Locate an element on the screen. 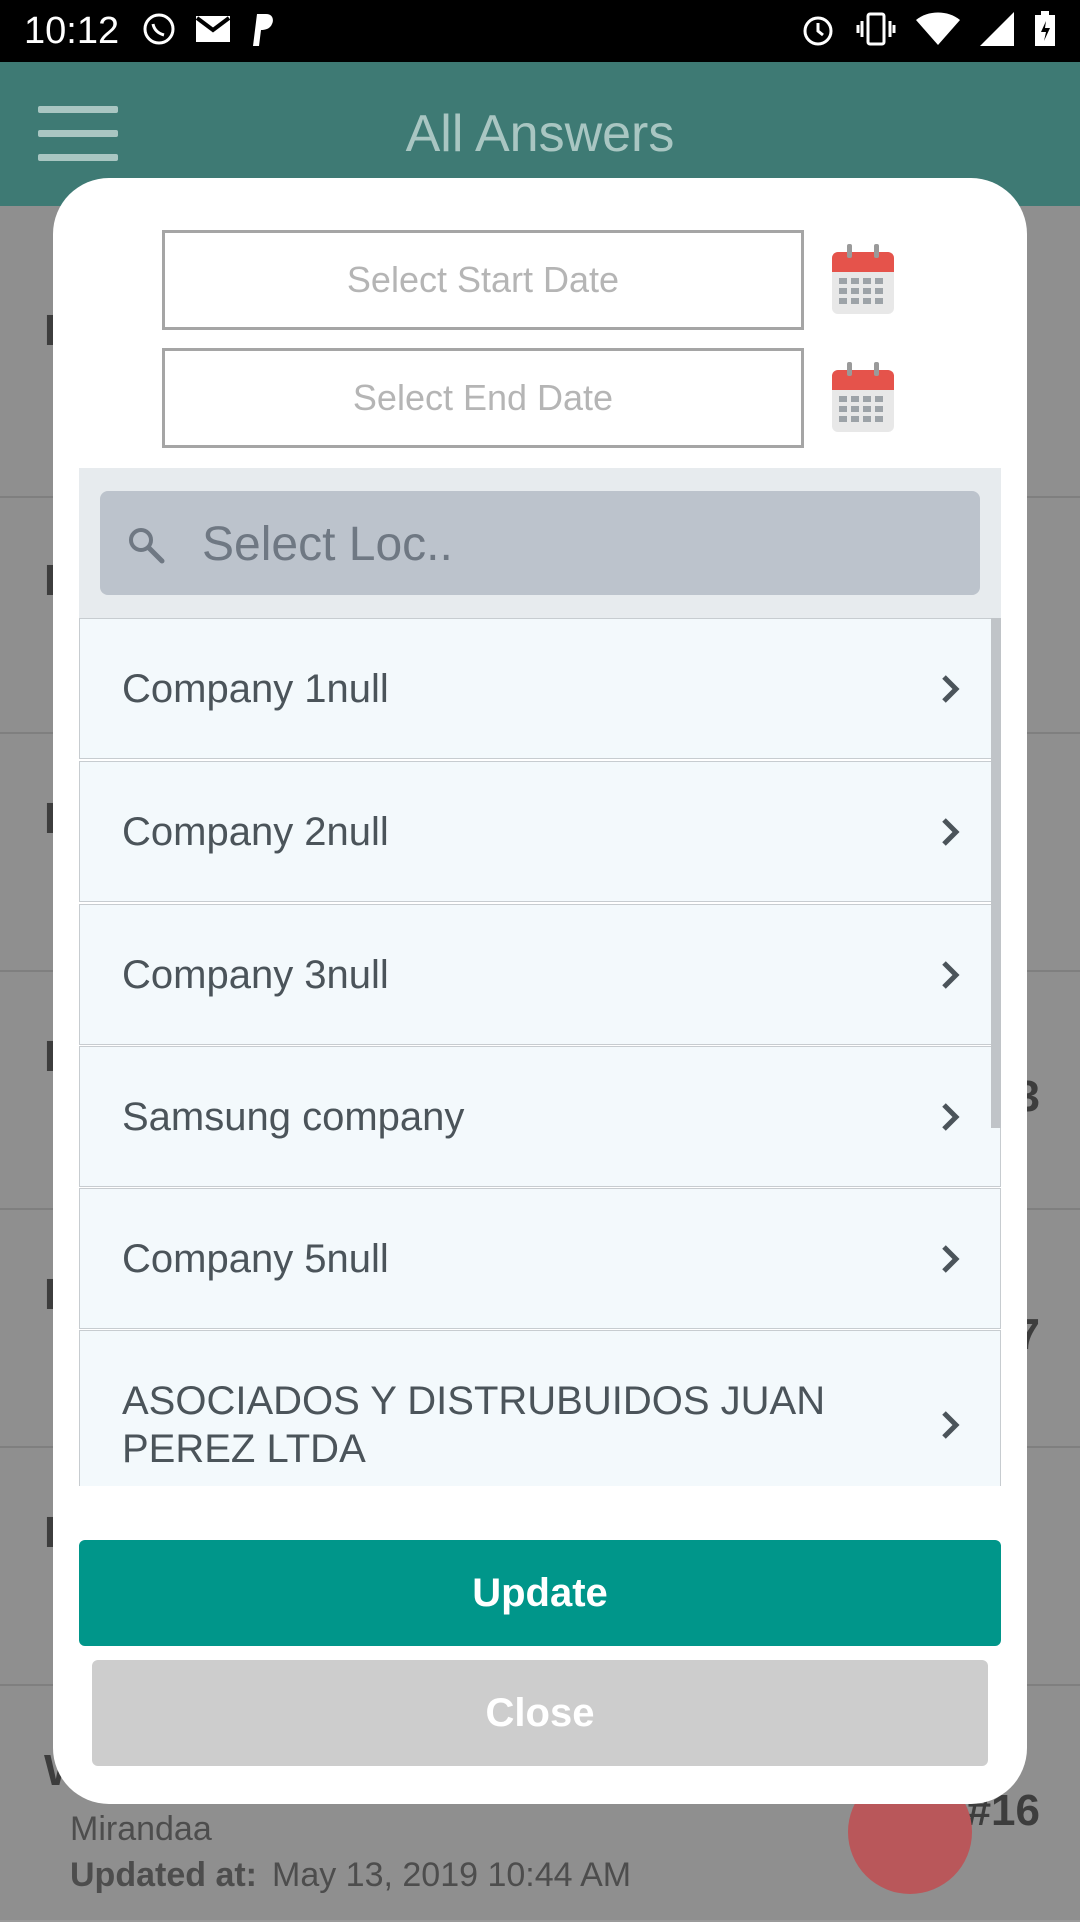 This screenshot has width=1080, height=1922. start-date-placeholder: Select Start Date is located at coordinates (483, 279).